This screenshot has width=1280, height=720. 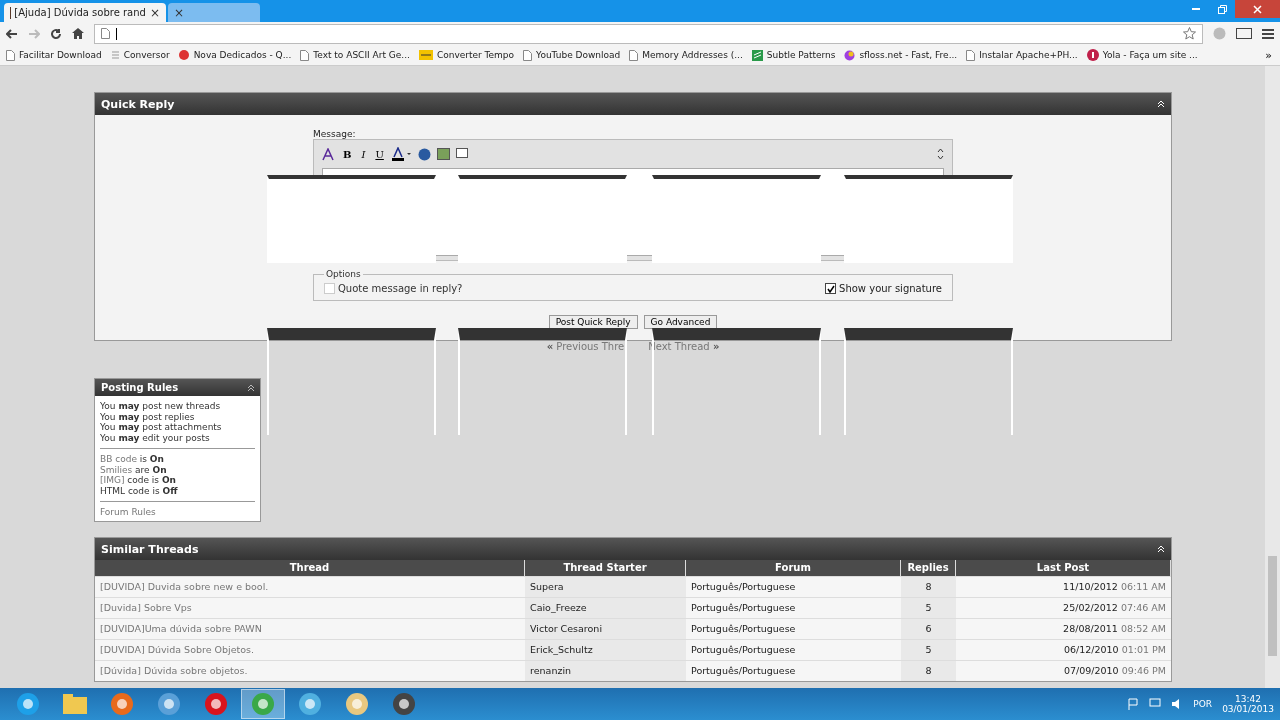 I want to click on close-button, so click(x=1257, y=9).